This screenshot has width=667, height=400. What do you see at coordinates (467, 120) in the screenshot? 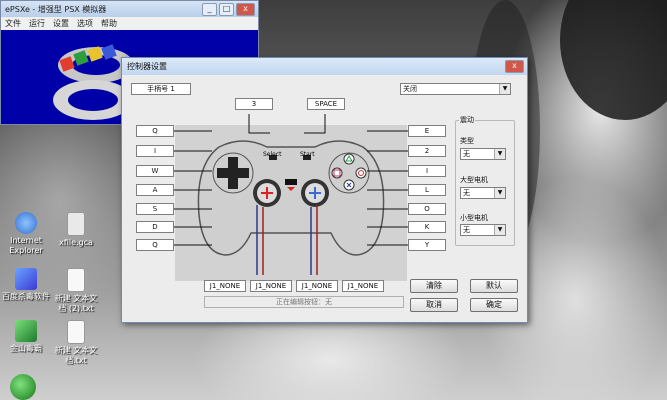
I see `vibration-group-label: 震动` at bounding box center [467, 120].